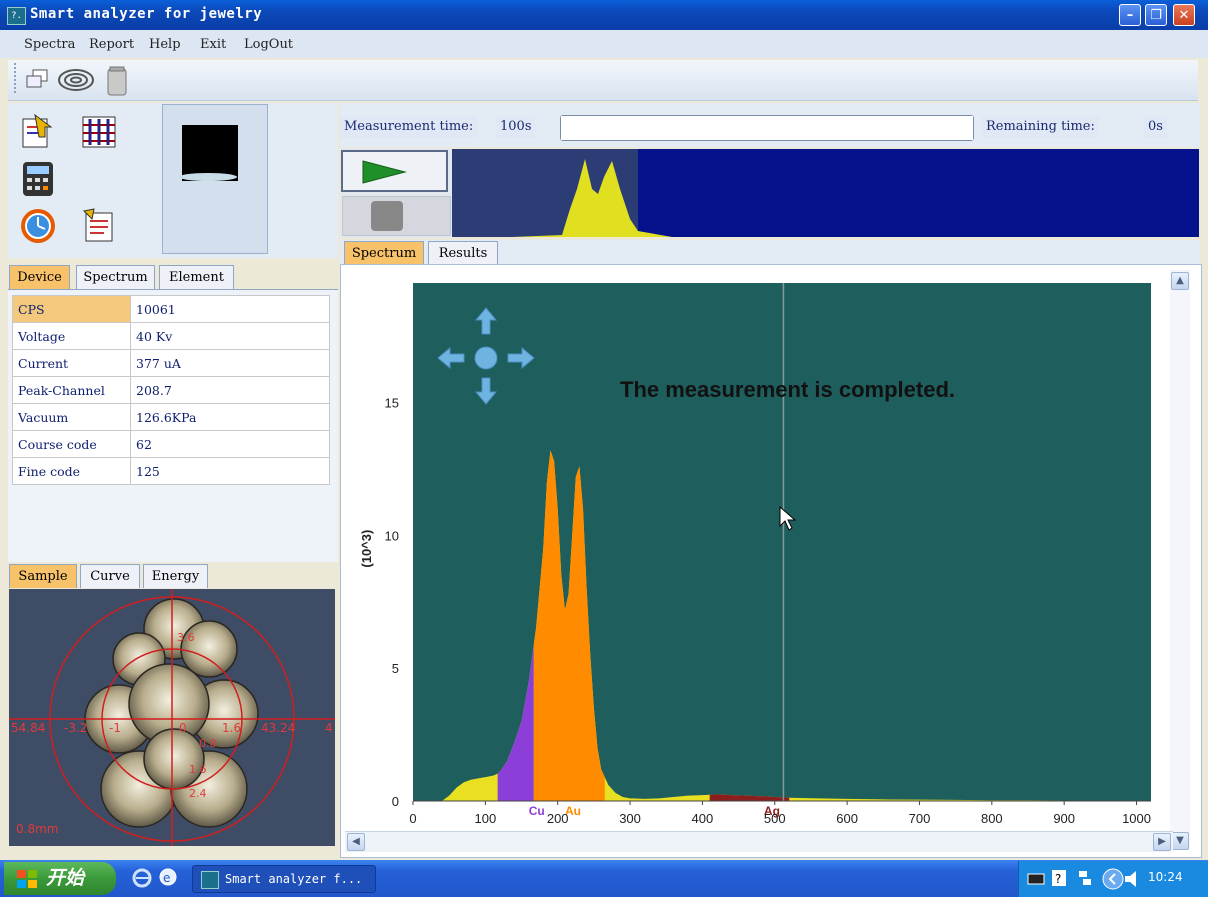  Describe the element at coordinates (230, 390) in the screenshot. I see `row-value: 208.7` at that location.